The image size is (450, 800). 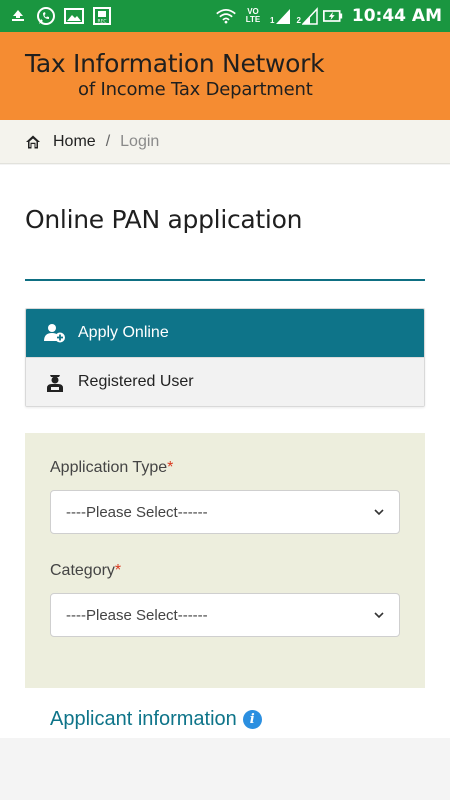 I want to click on whatsapp-icon, so click(x=46, y=16).